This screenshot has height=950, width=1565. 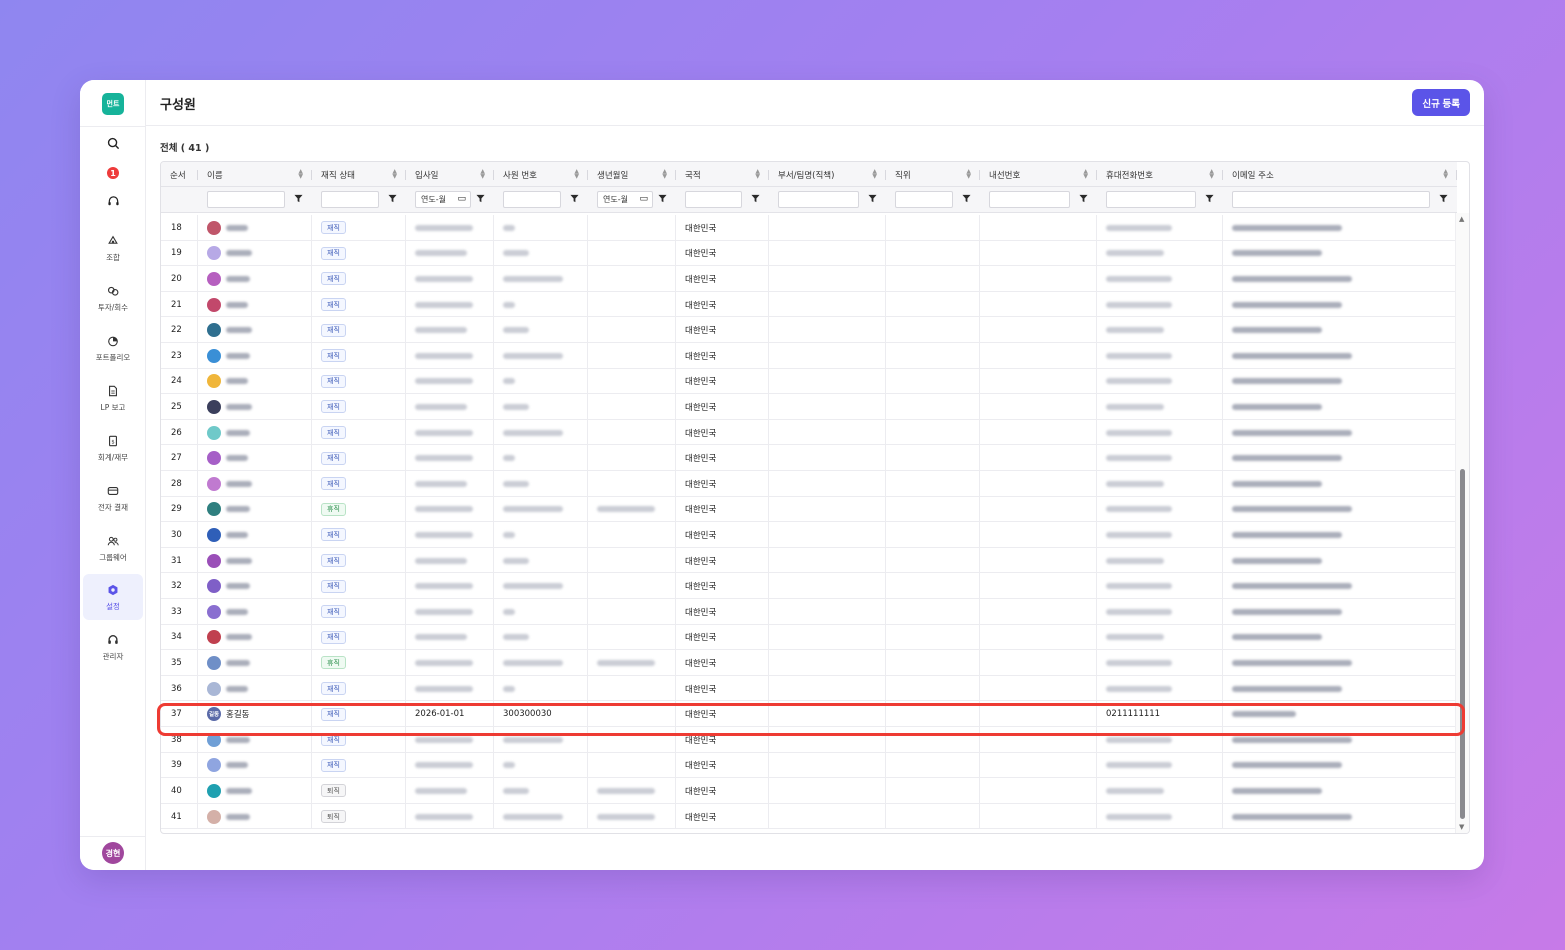 I want to click on table-row: 21 재직 대한민국, so click(x=809, y=304).